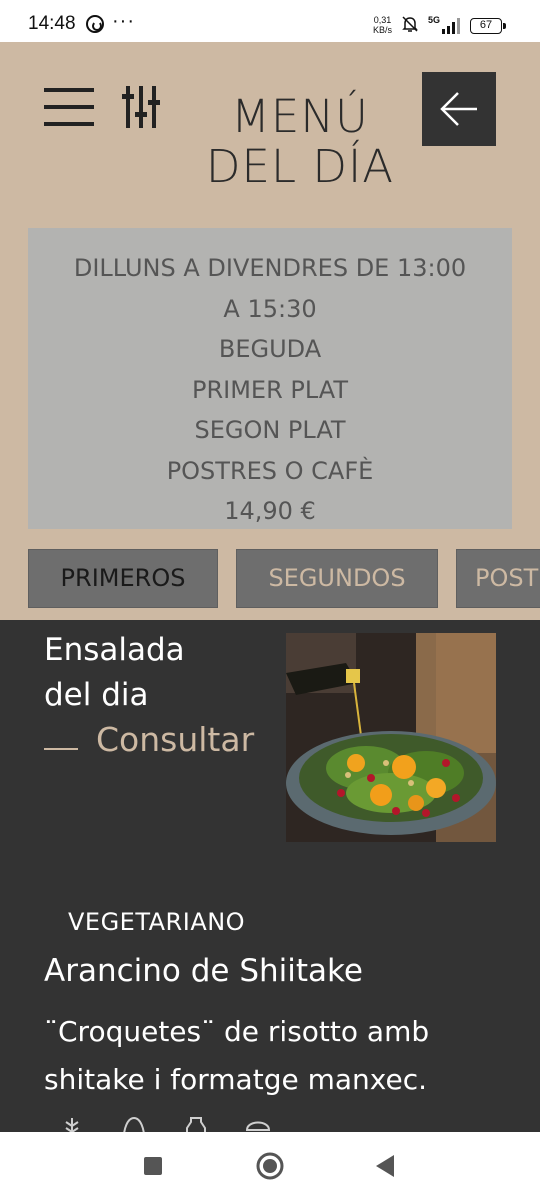 This screenshot has height=1200, width=540. What do you see at coordinates (196, 1124) in the screenshot?
I see `milk-icon` at bounding box center [196, 1124].